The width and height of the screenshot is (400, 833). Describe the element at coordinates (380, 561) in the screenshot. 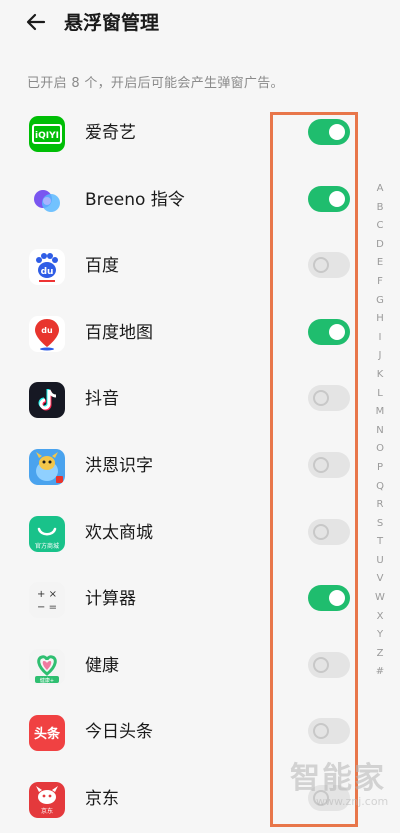

I see `index-letter: U` at that location.